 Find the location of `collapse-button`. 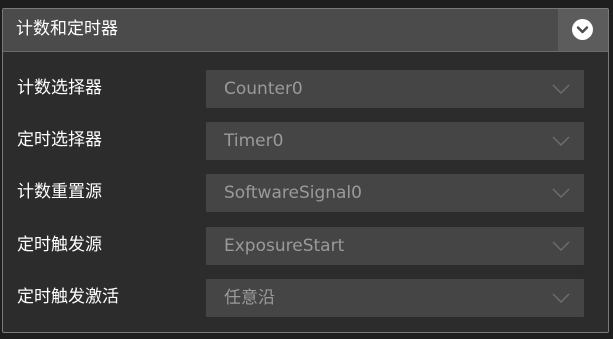

collapse-button is located at coordinates (583, 30).